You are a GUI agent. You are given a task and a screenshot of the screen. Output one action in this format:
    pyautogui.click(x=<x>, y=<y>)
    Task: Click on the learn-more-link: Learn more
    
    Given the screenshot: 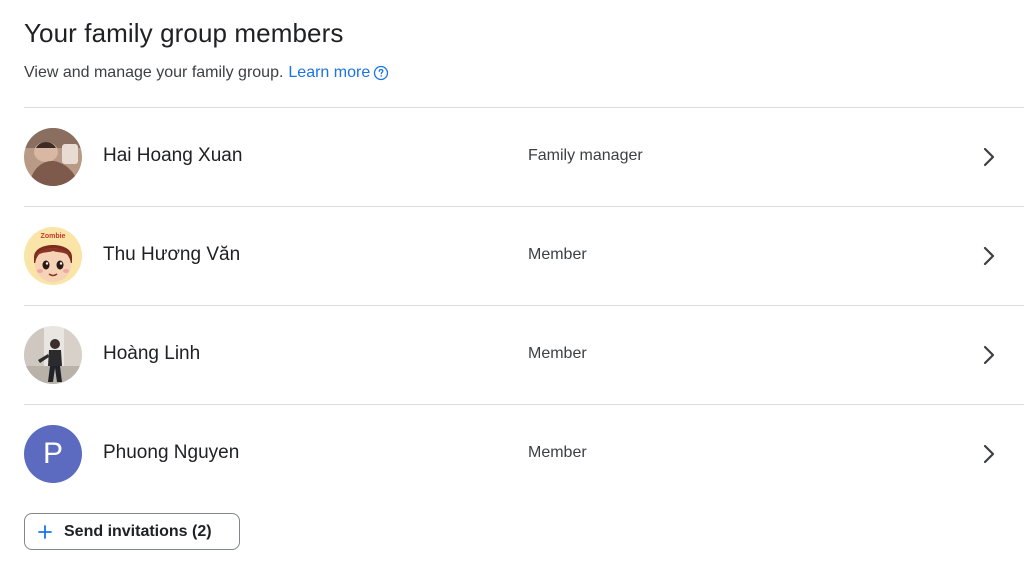 What is the action you would take?
    pyautogui.click(x=329, y=73)
    